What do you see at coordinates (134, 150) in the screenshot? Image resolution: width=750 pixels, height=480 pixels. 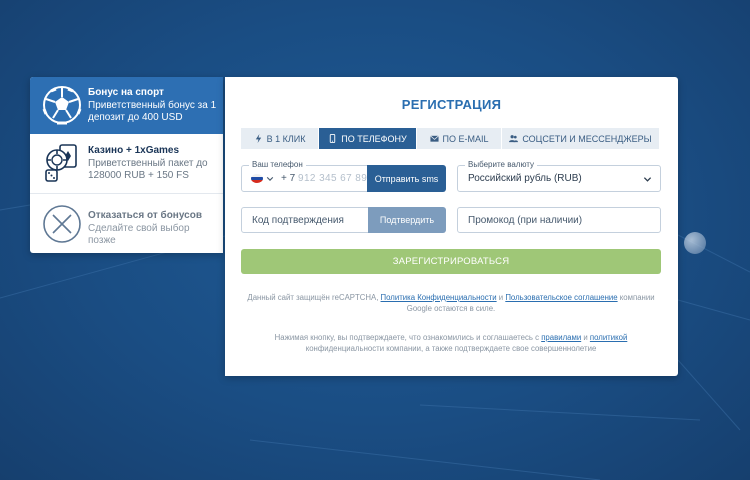 I see `bonus-title: Казино + 1xGames` at bounding box center [134, 150].